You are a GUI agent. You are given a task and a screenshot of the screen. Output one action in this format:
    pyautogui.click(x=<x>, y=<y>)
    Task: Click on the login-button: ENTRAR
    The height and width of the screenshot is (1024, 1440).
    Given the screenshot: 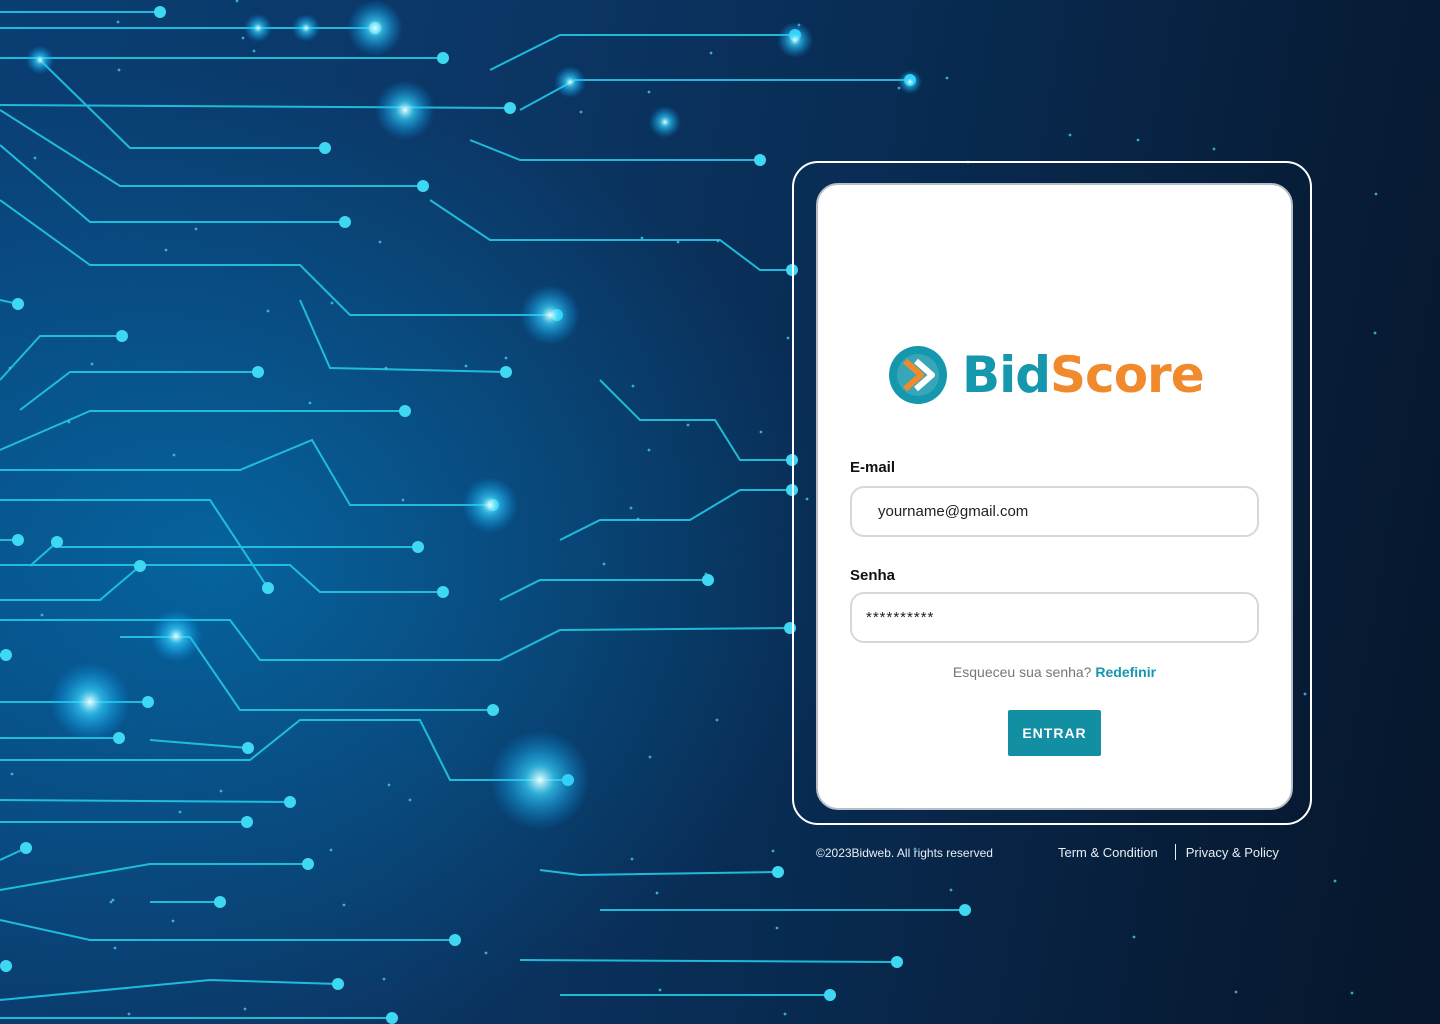 What is the action you would take?
    pyautogui.click(x=1054, y=733)
    